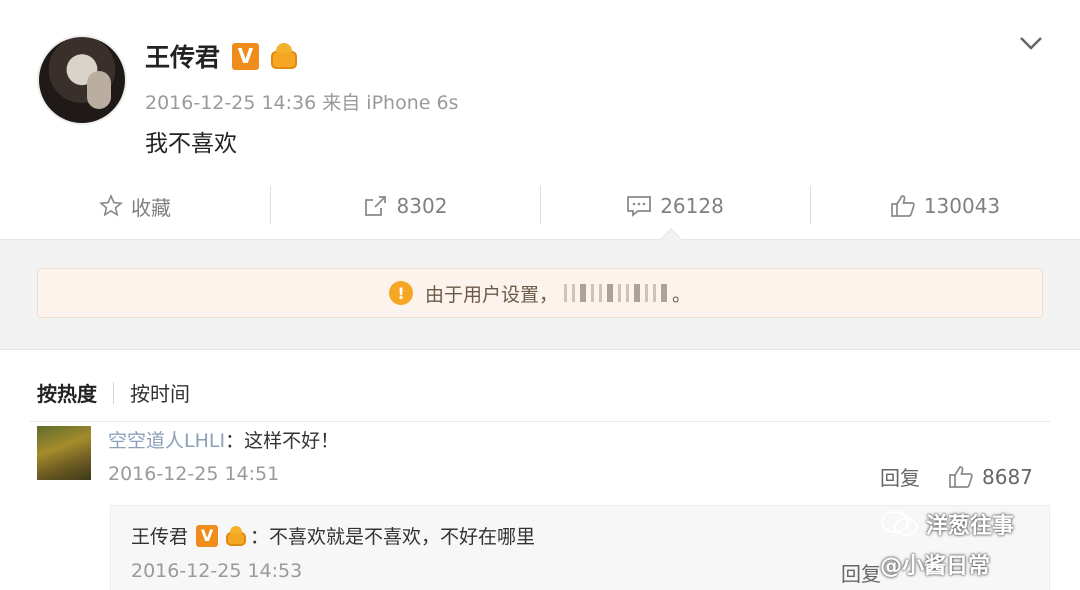 The height and width of the screenshot is (590, 1080). I want to click on repost-icon, so click(375, 206).